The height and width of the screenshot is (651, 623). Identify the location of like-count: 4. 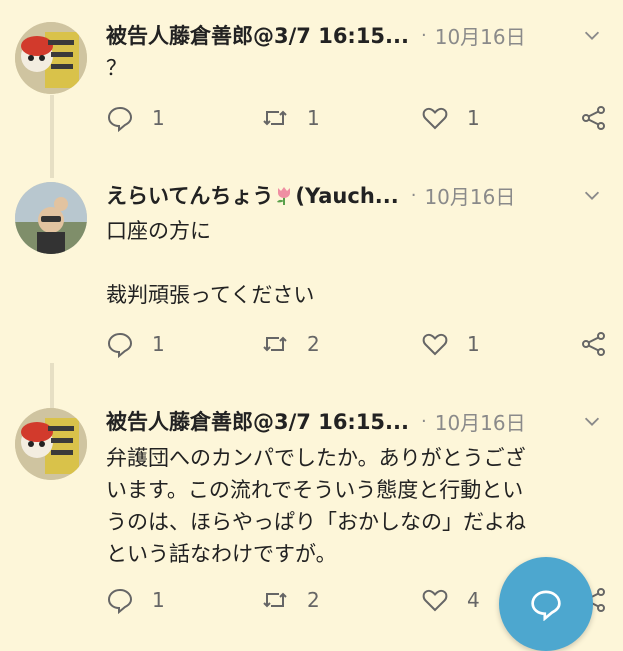
(473, 600).